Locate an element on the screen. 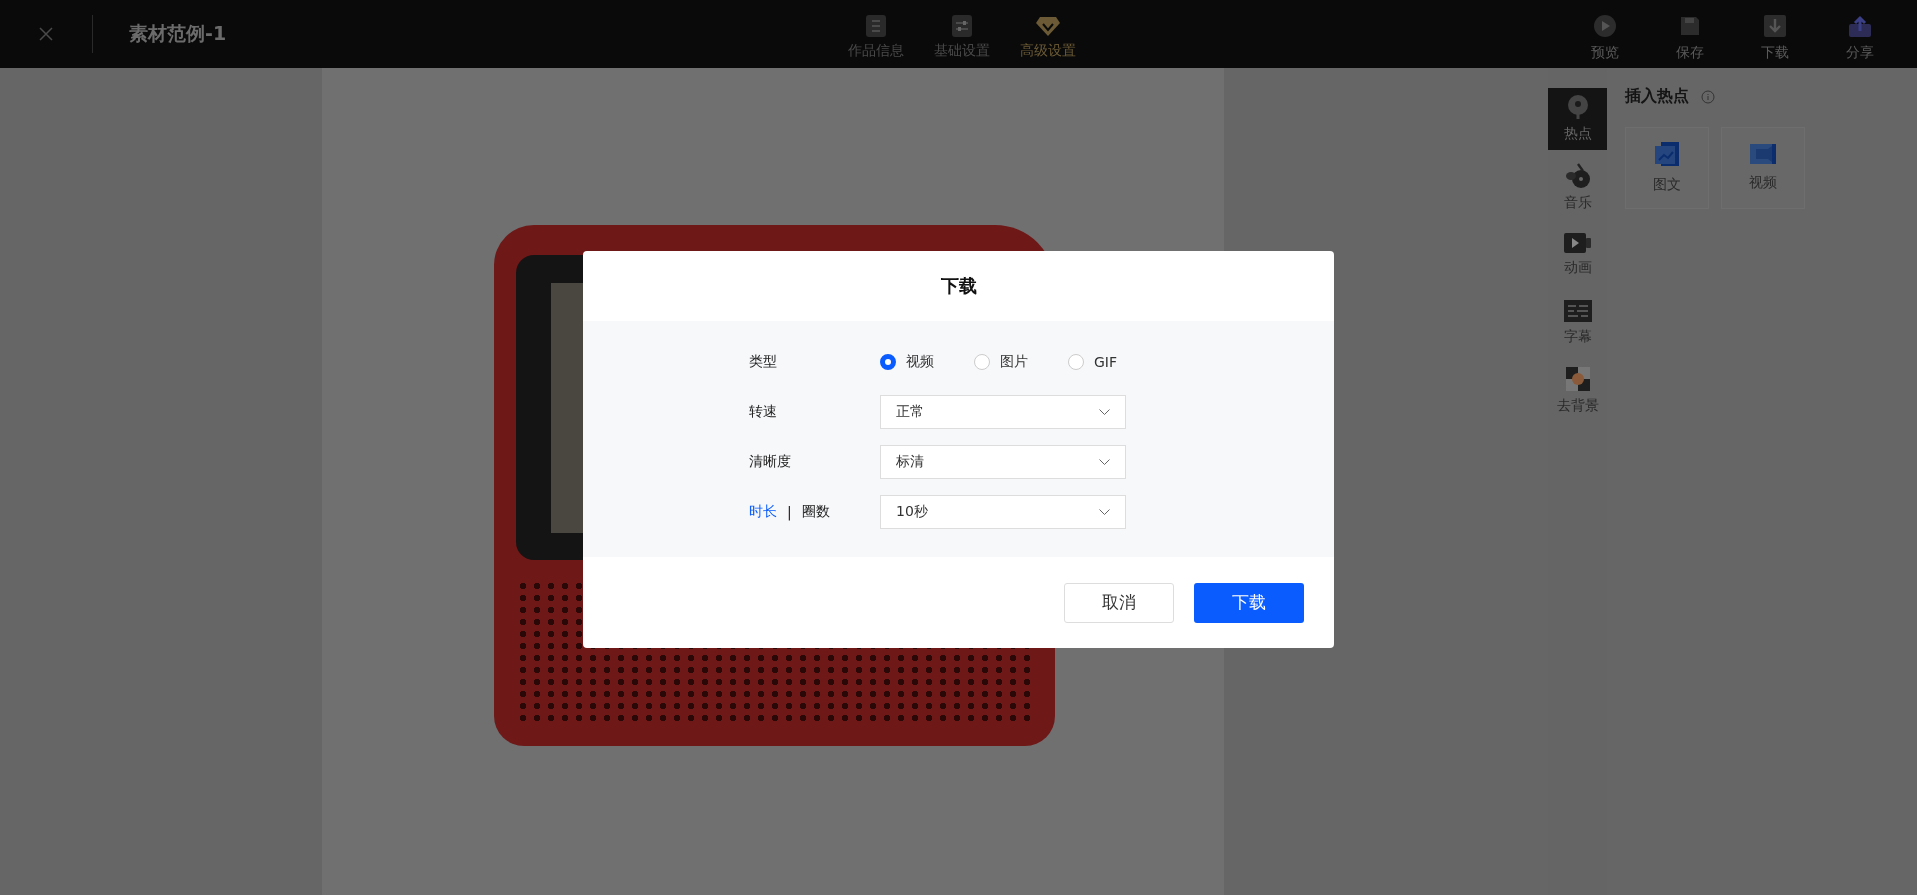  play-icon is located at coordinates (1604, 25).